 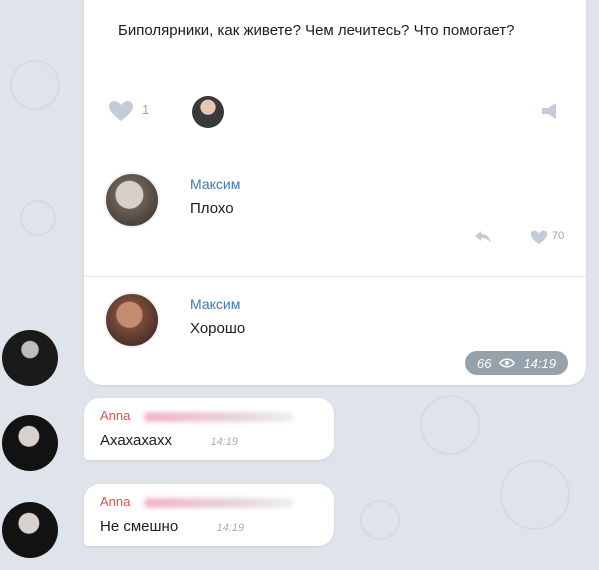 I want to click on forward-time: 14:19, so click(x=539, y=363).